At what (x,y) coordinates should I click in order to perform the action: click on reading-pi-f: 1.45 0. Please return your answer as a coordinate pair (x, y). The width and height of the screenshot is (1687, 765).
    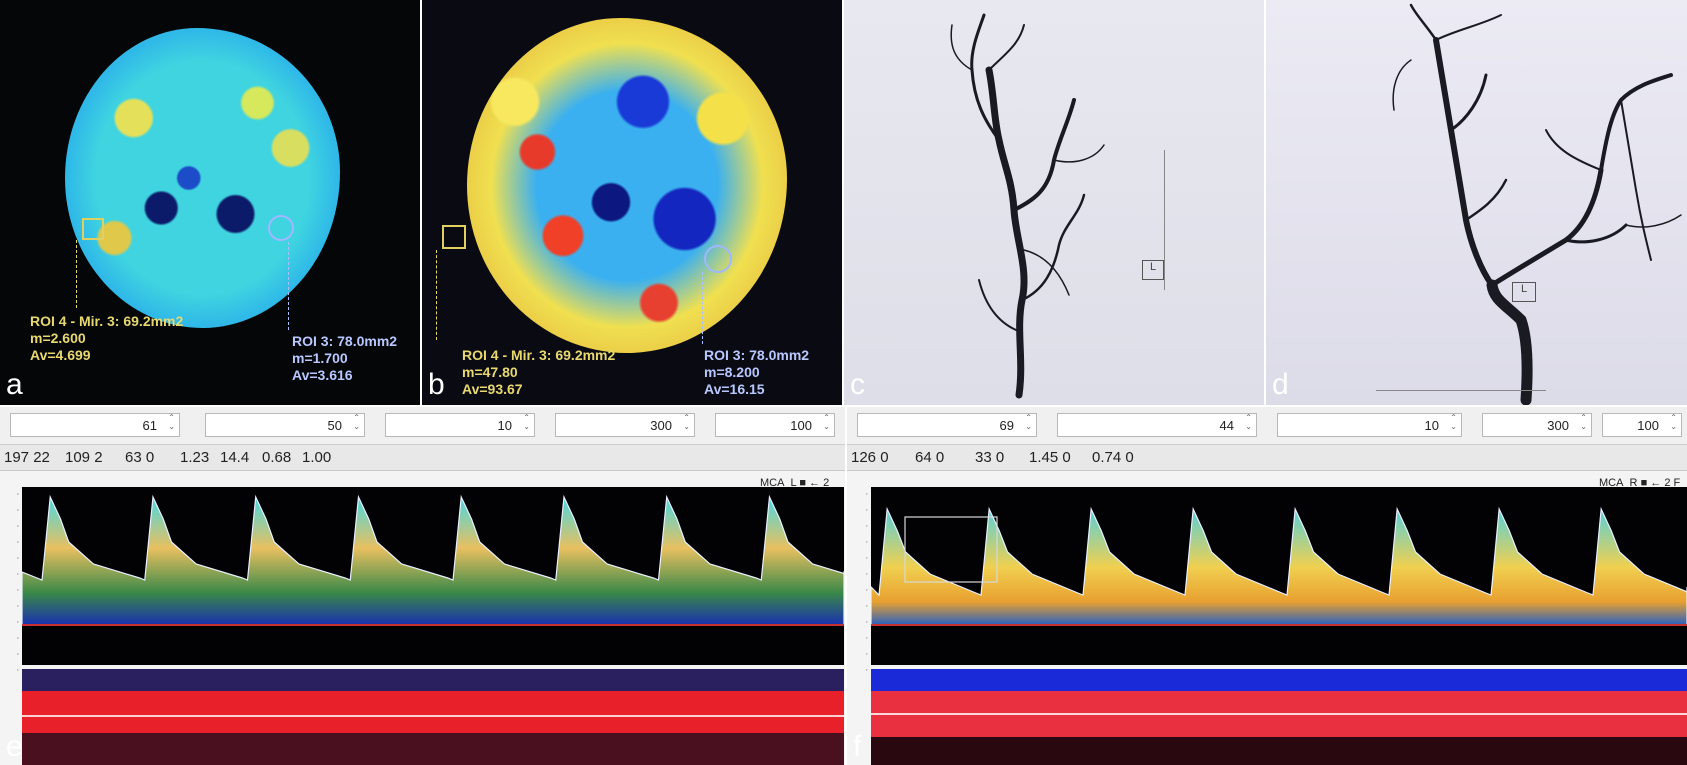
    Looking at the image, I should click on (1050, 457).